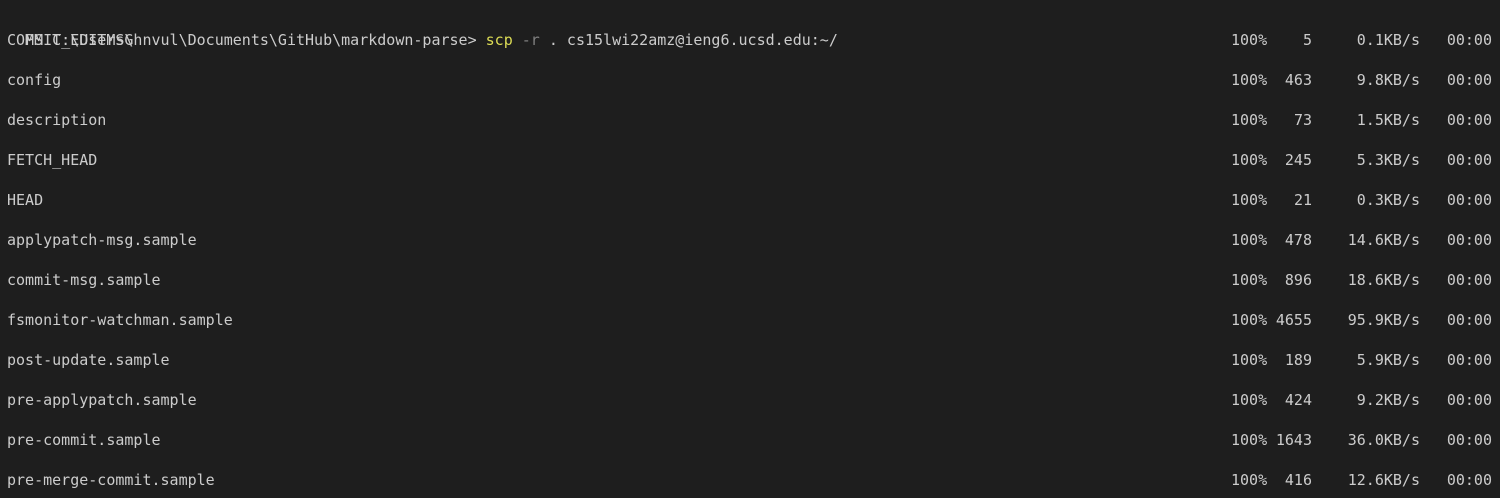 The height and width of the screenshot is (498, 1500). Describe the element at coordinates (34, 80) in the screenshot. I see `file-name: config` at that location.